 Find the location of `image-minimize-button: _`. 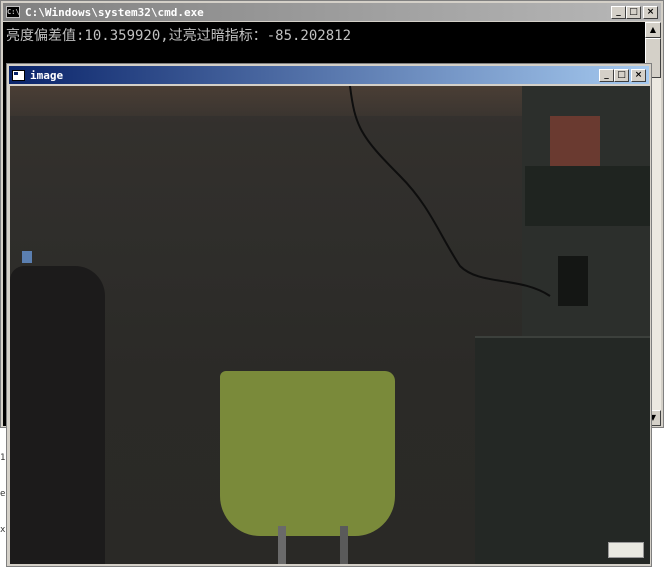

image-minimize-button: _ is located at coordinates (606, 75).